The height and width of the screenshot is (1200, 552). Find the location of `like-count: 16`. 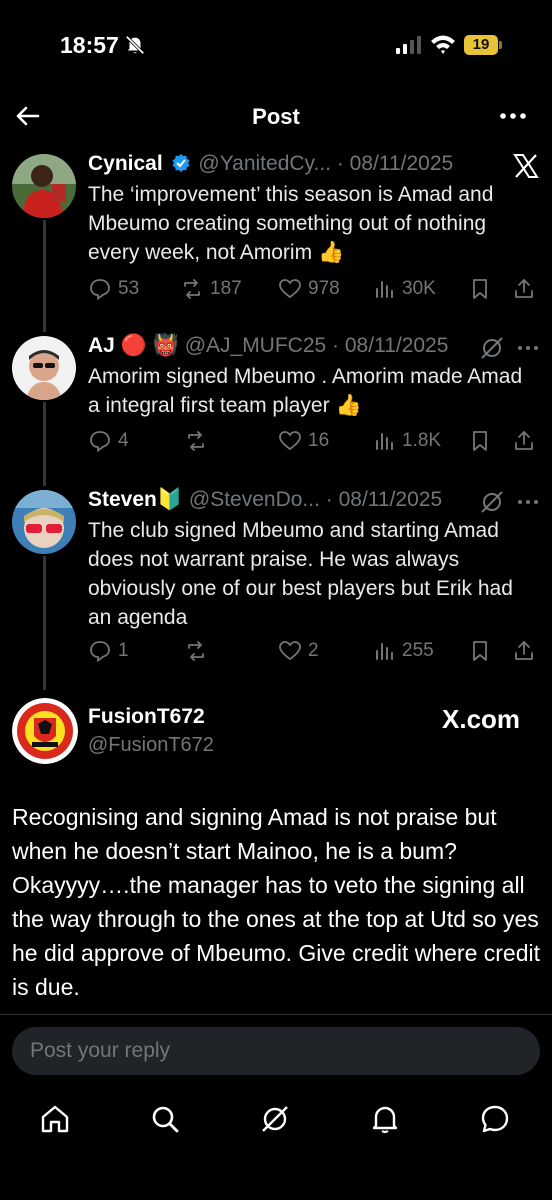

like-count: 16 is located at coordinates (319, 440).